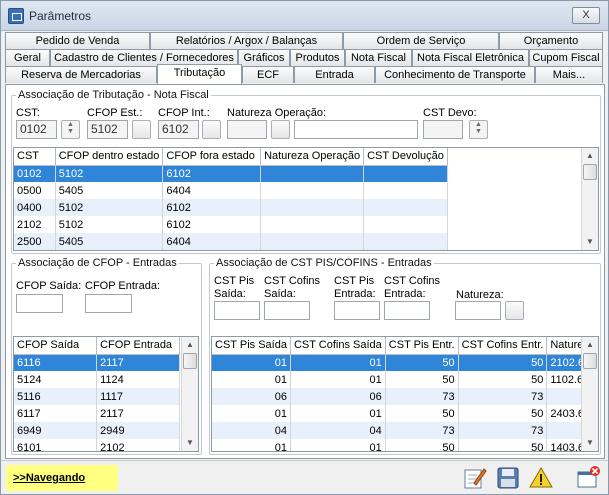 The image size is (609, 495). I want to click on cfop-saida-field, so click(39, 303).